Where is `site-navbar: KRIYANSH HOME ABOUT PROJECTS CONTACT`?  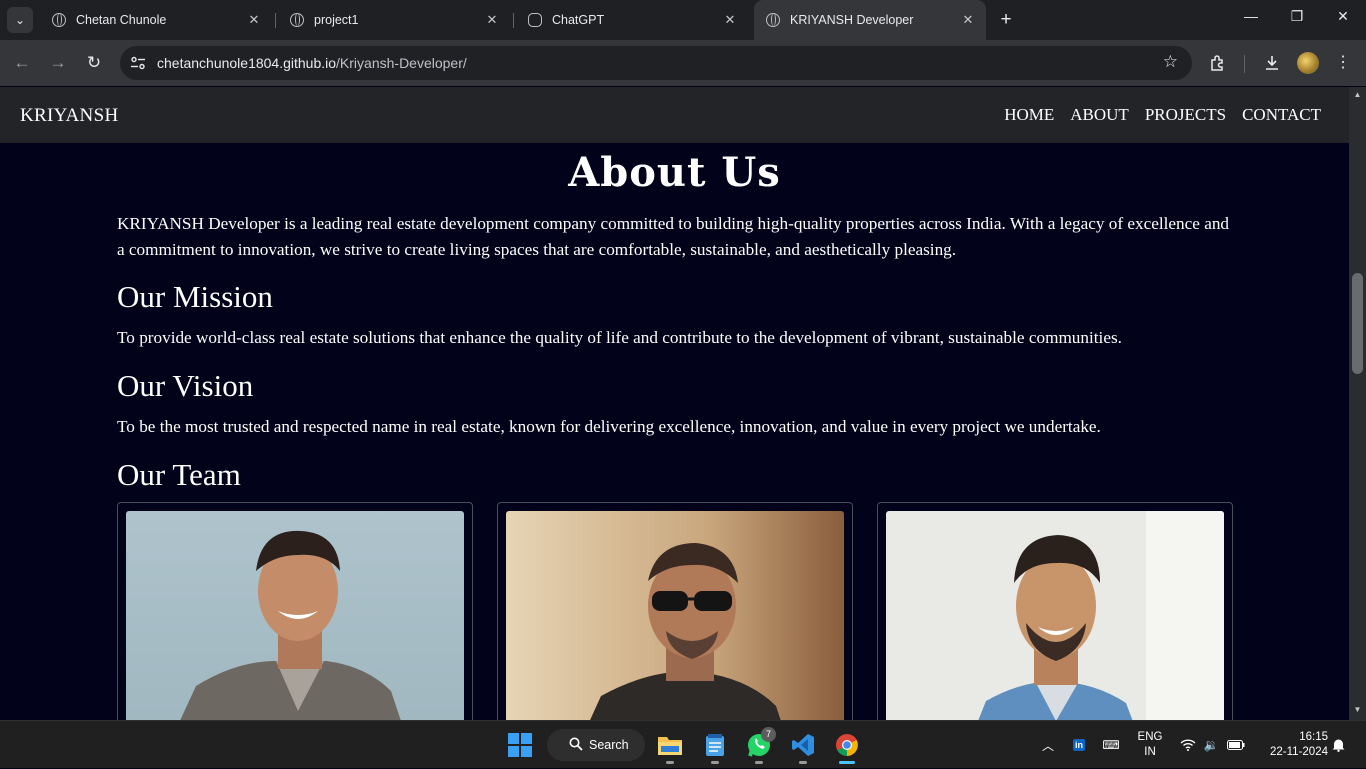
site-navbar: KRIYANSH HOME ABOUT PROJECTS CONTACT is located at coordinates (674, 115).